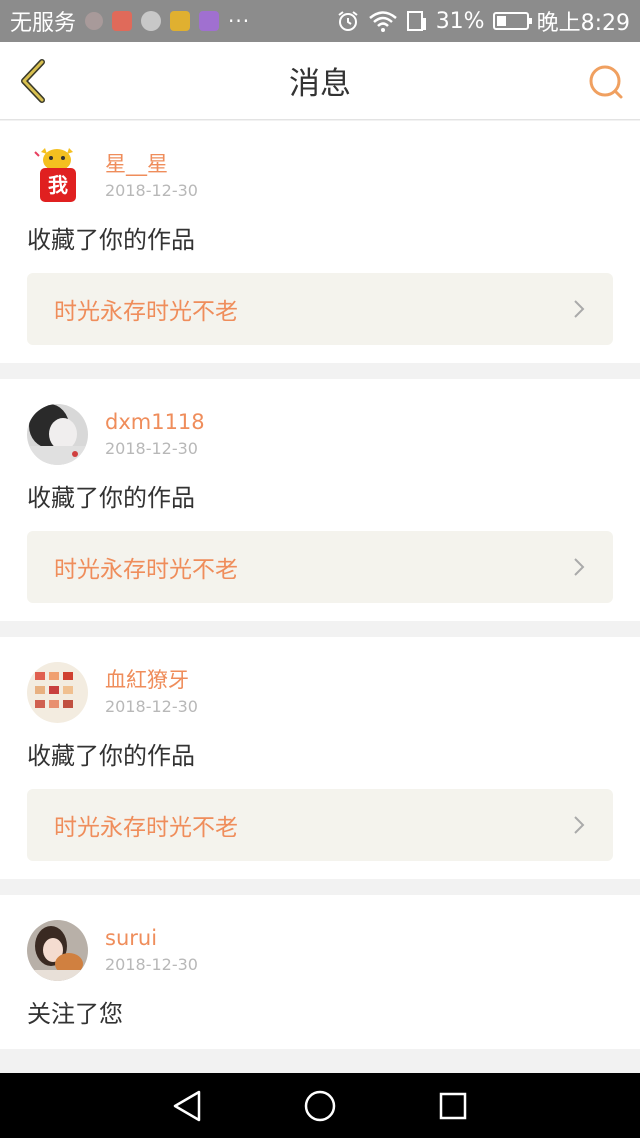 This screenshot has width=640, height=1138. I want to click on nav-home-button, so click(320, 1106).